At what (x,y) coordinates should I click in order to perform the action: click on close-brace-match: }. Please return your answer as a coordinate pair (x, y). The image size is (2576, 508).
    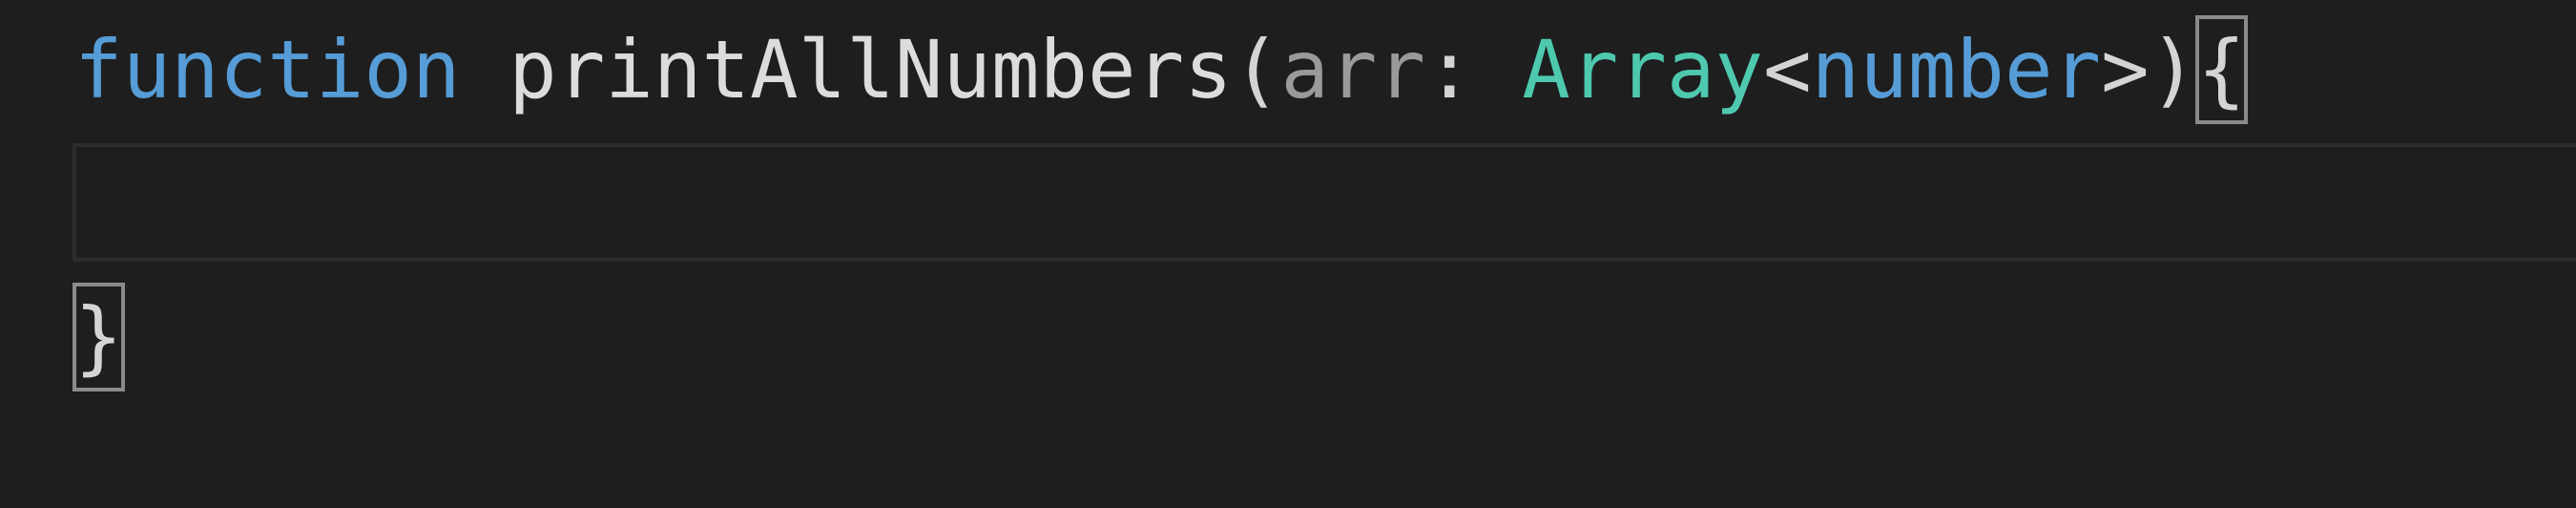
    Looking at the image, I should click on (99, 337).